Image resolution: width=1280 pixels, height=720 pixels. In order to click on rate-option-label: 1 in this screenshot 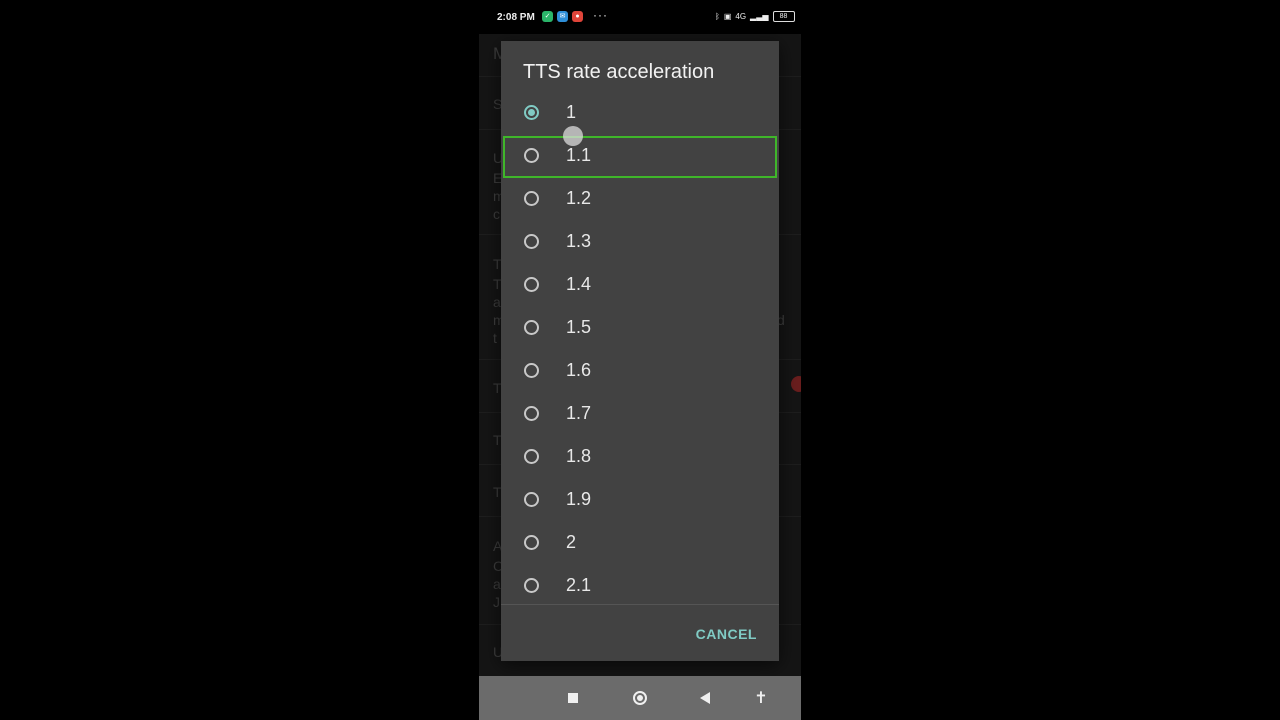, I will do `click(571, 112)`.